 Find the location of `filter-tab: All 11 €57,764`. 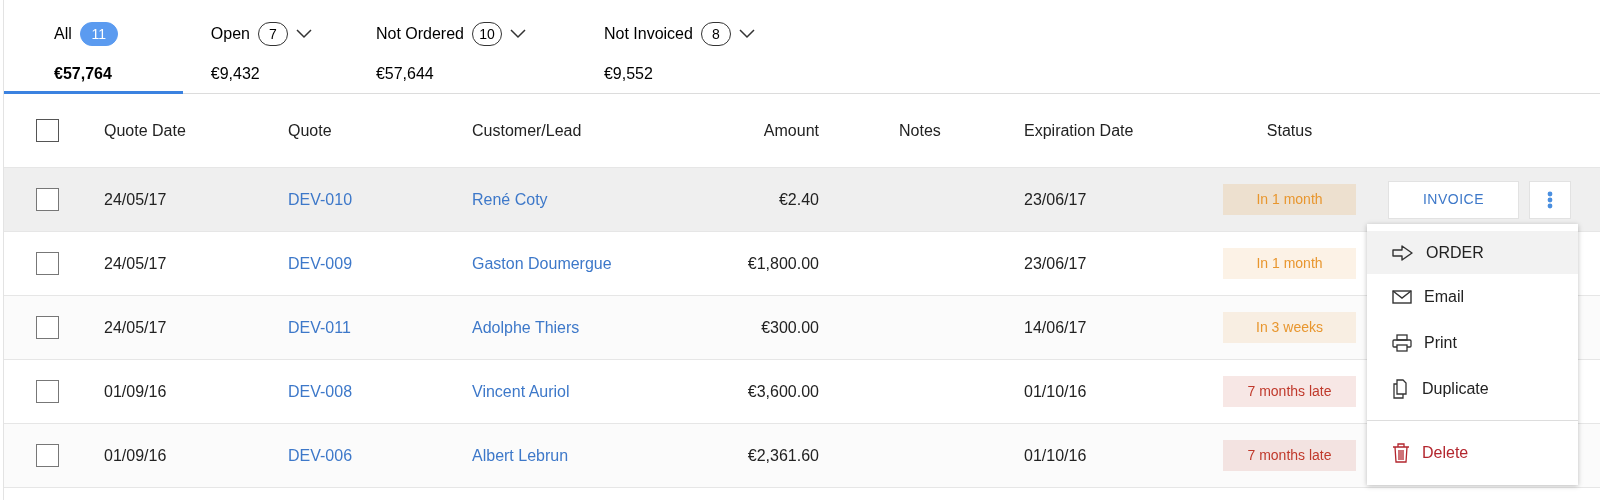

filter-tab: All 11 €57,764 is located at coordinates (93, 47).